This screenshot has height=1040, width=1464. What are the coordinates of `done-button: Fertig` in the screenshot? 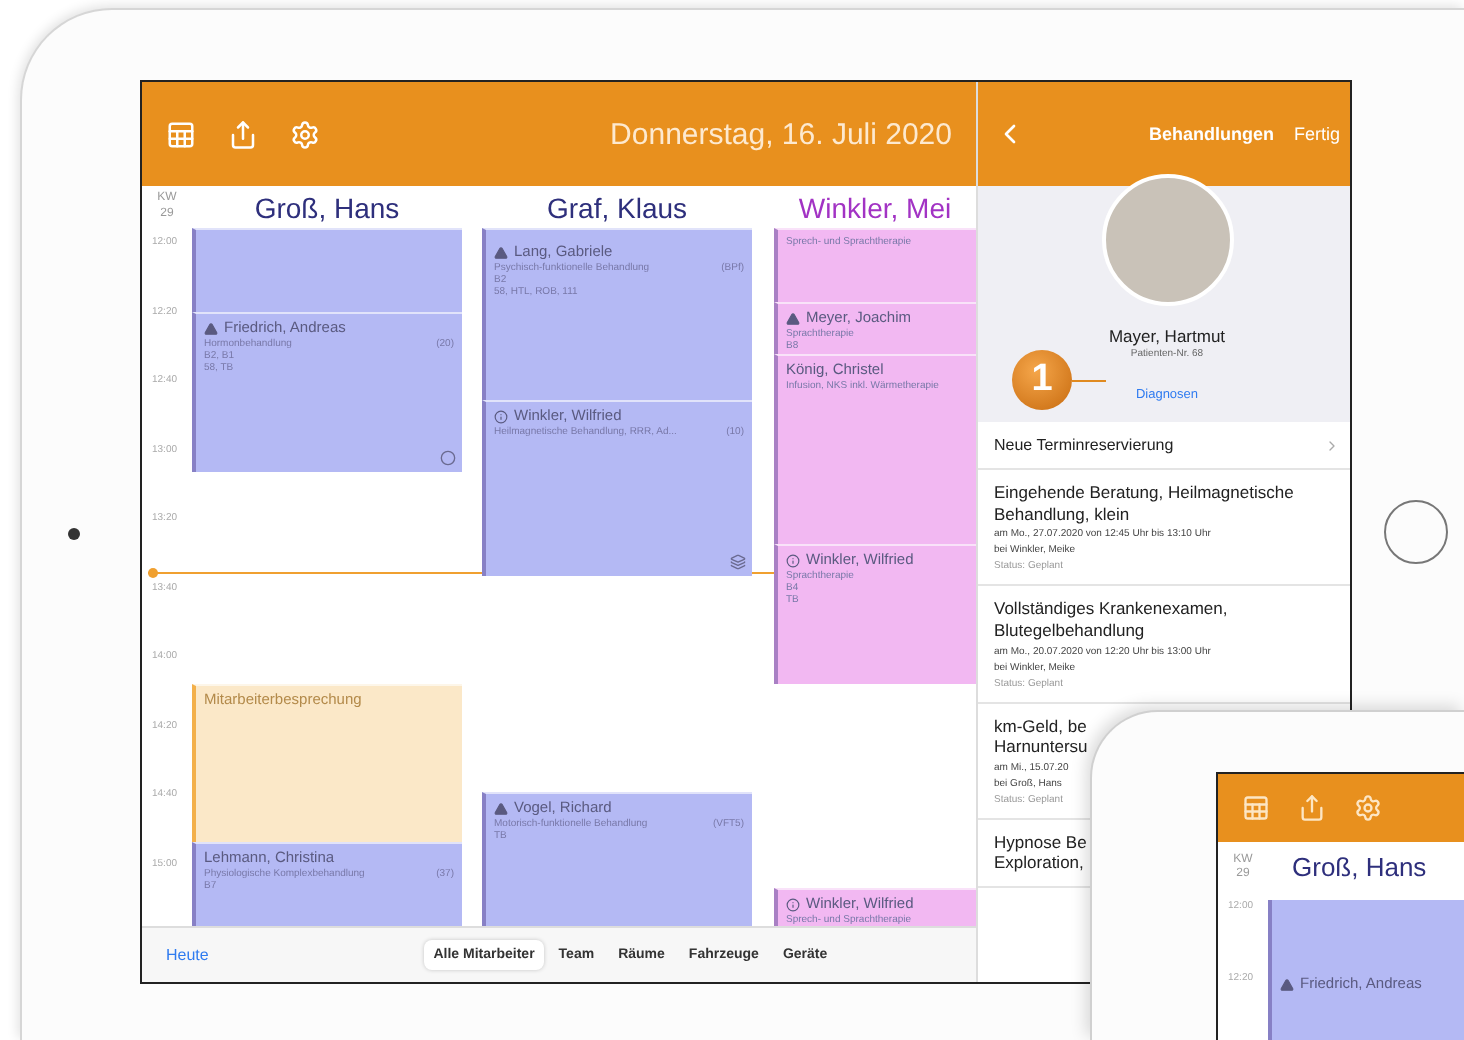 It's located at (1316, 134).